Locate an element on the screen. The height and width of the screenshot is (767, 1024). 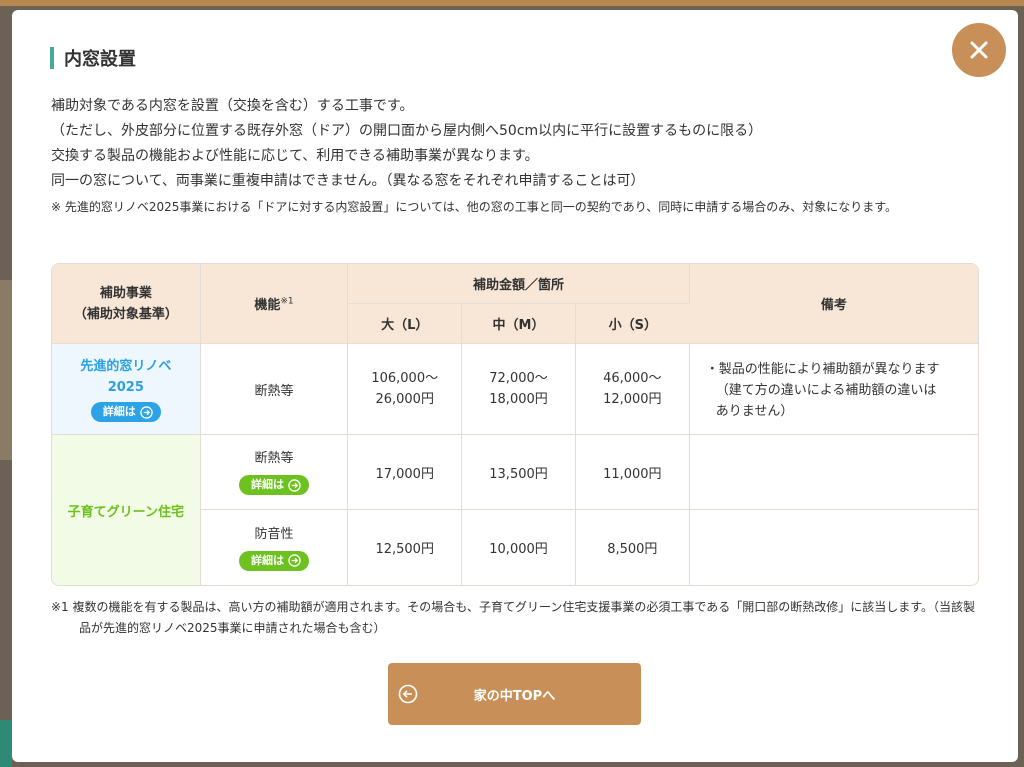
amount-small-cell: 8,500円 is located at coordinates (633, 547).